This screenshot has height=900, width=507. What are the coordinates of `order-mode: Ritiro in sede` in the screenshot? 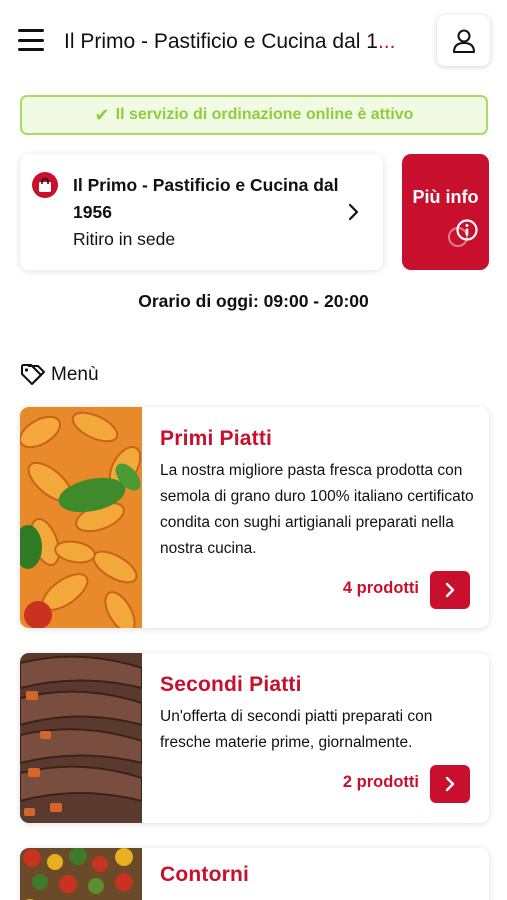 It's located at (124, 239).